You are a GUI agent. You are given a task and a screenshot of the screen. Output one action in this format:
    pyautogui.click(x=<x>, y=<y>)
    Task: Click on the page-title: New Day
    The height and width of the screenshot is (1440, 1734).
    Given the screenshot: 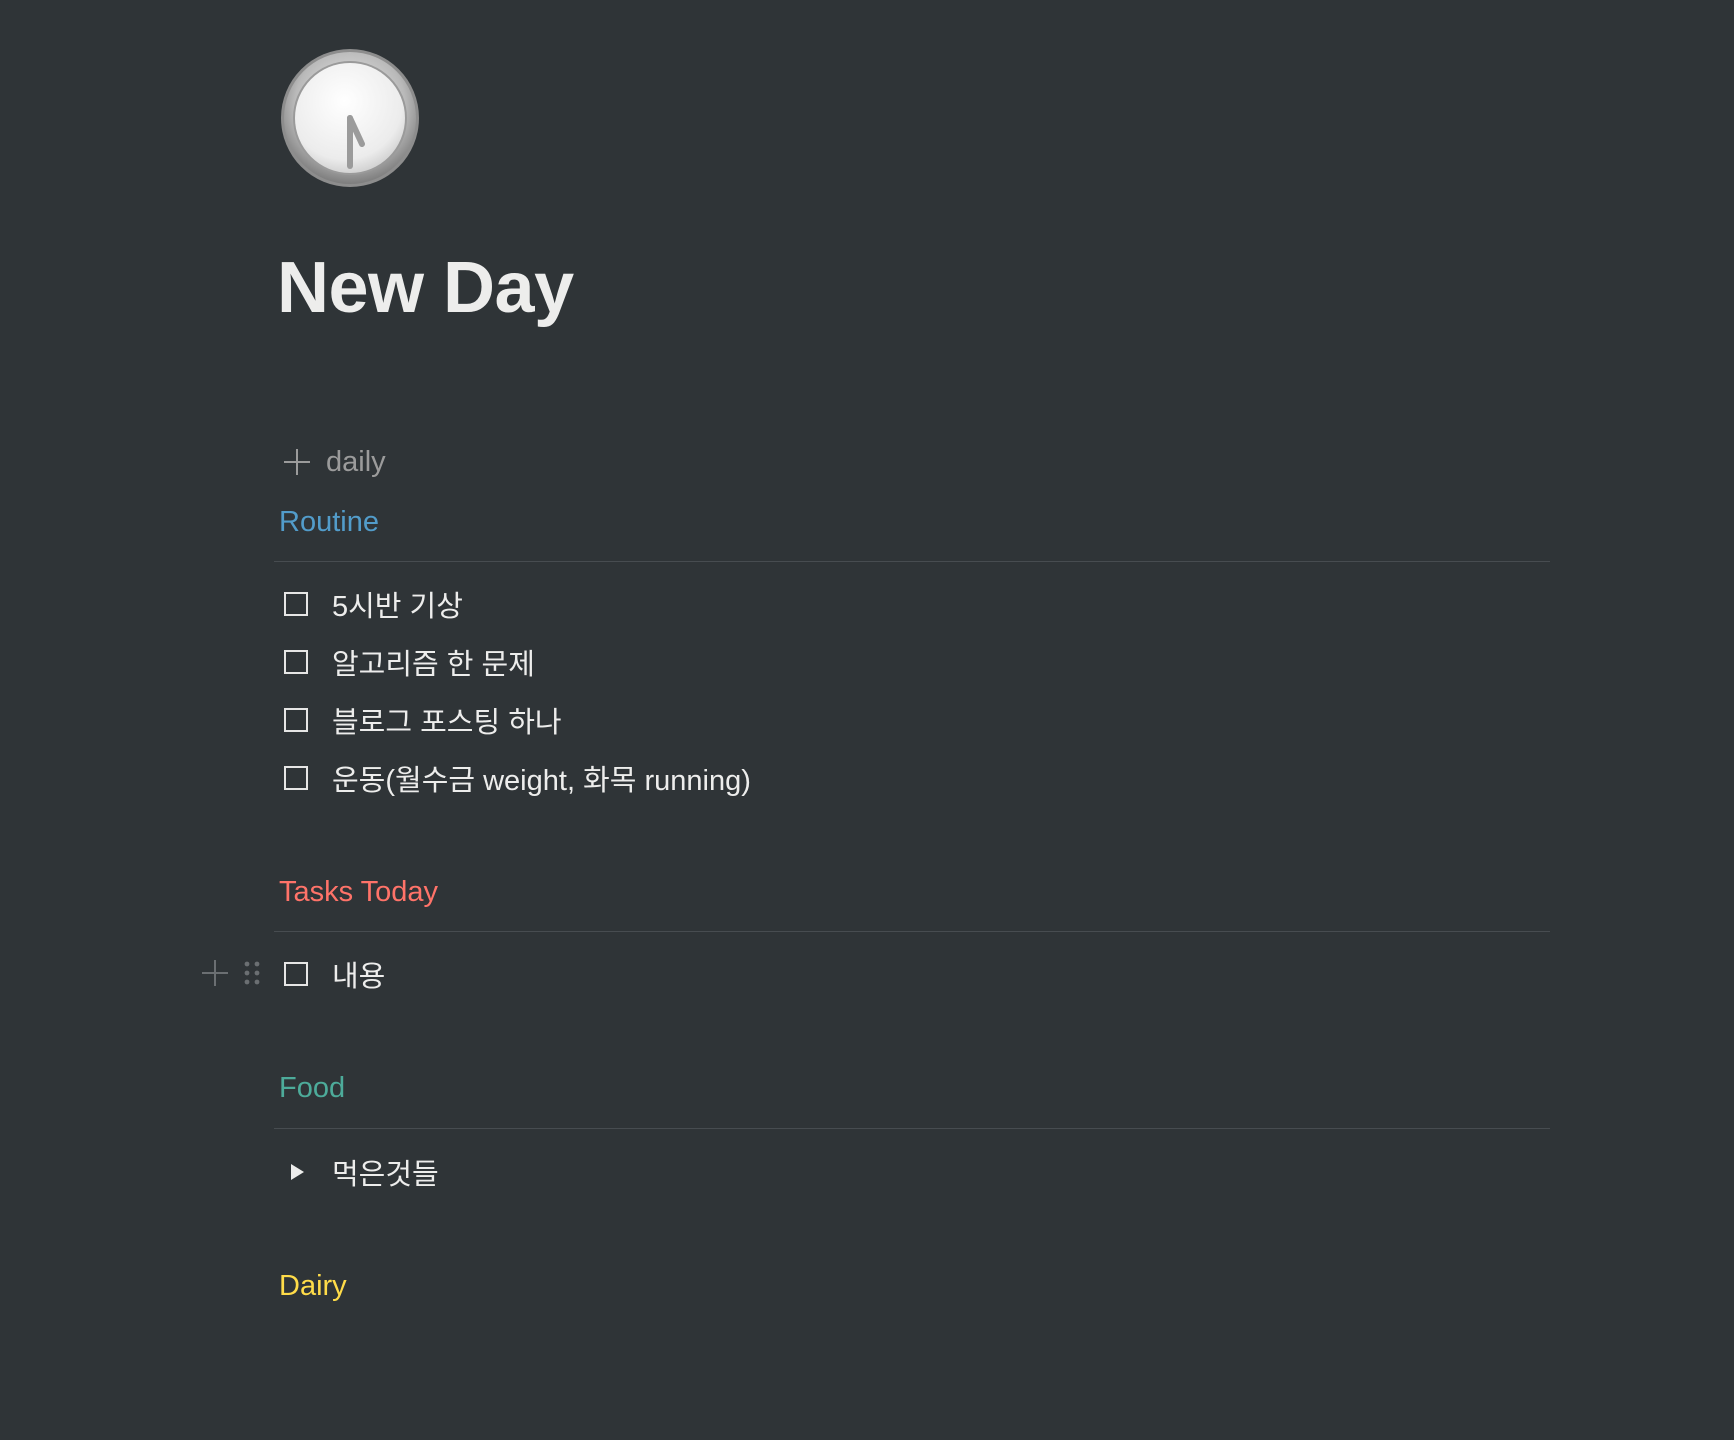 What is the action you would take?
    pyautogui.click(x=425, y=288)
    